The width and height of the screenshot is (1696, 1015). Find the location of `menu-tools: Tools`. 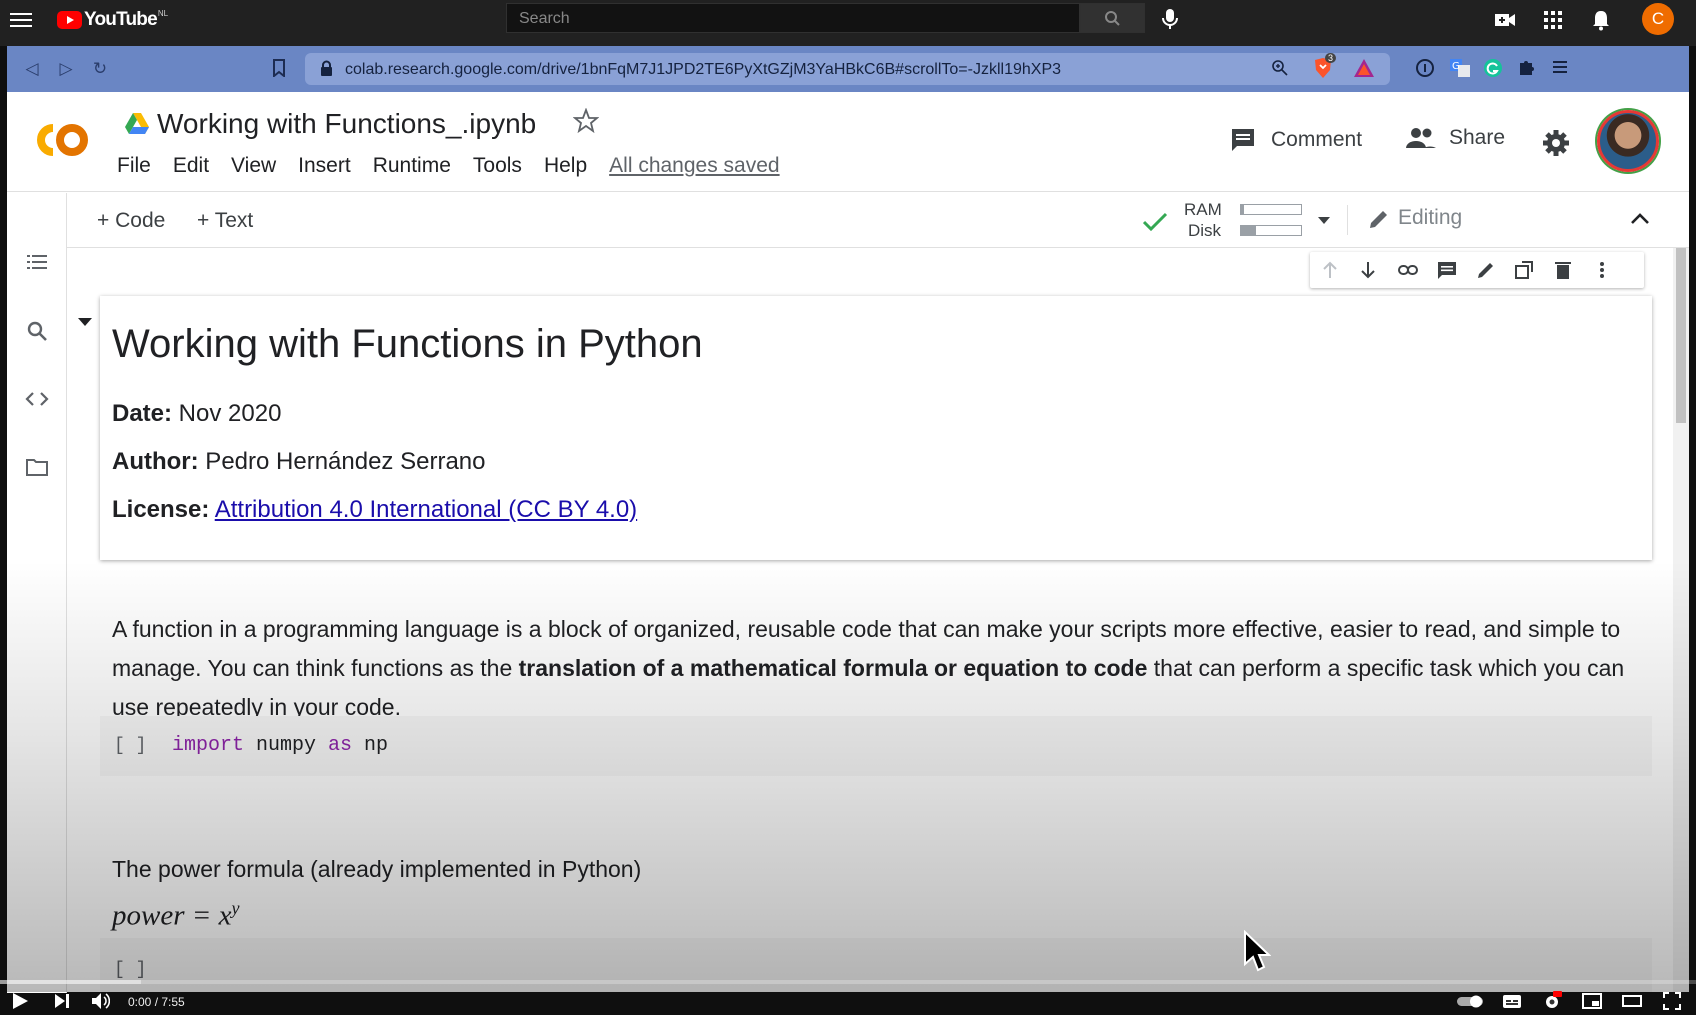

menu-tools: Tools is located at coordinates (497, 166).